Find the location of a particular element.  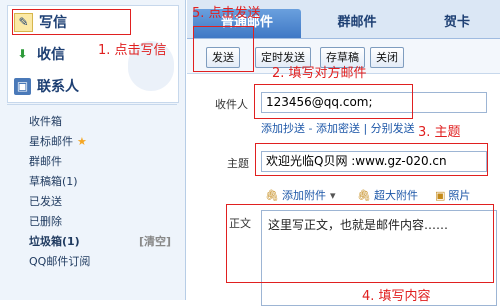

contacts-button: ▣ 联系人 is located at coordinates (46, 86).